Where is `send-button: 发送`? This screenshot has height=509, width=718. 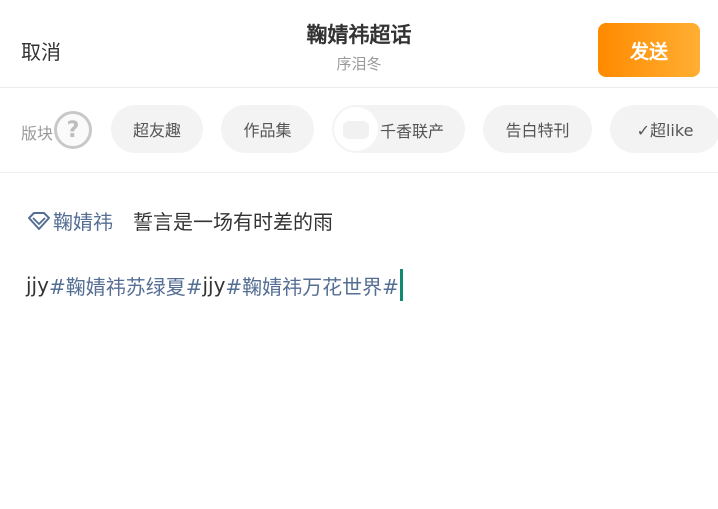 send-button: 发送 is located at coordinates (649, 50).